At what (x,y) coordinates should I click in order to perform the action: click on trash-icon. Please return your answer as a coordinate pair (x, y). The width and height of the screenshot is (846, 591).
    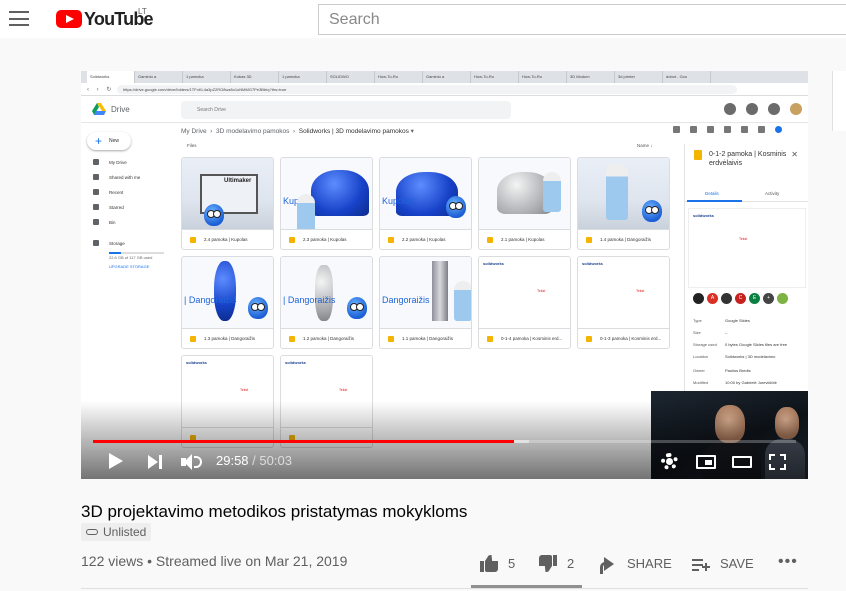
    Looking at the image, I should click on (727, 129).